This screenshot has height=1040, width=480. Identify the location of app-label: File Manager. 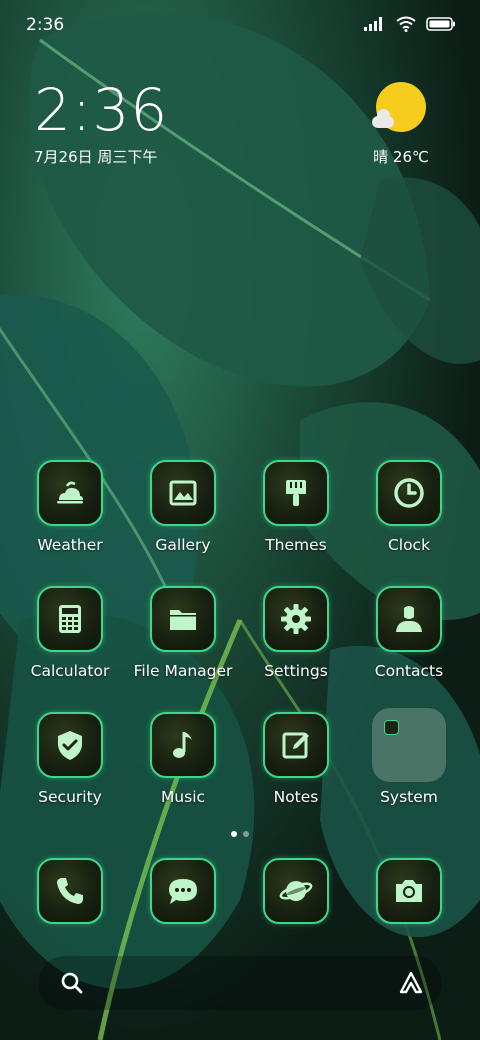
(183, 671).